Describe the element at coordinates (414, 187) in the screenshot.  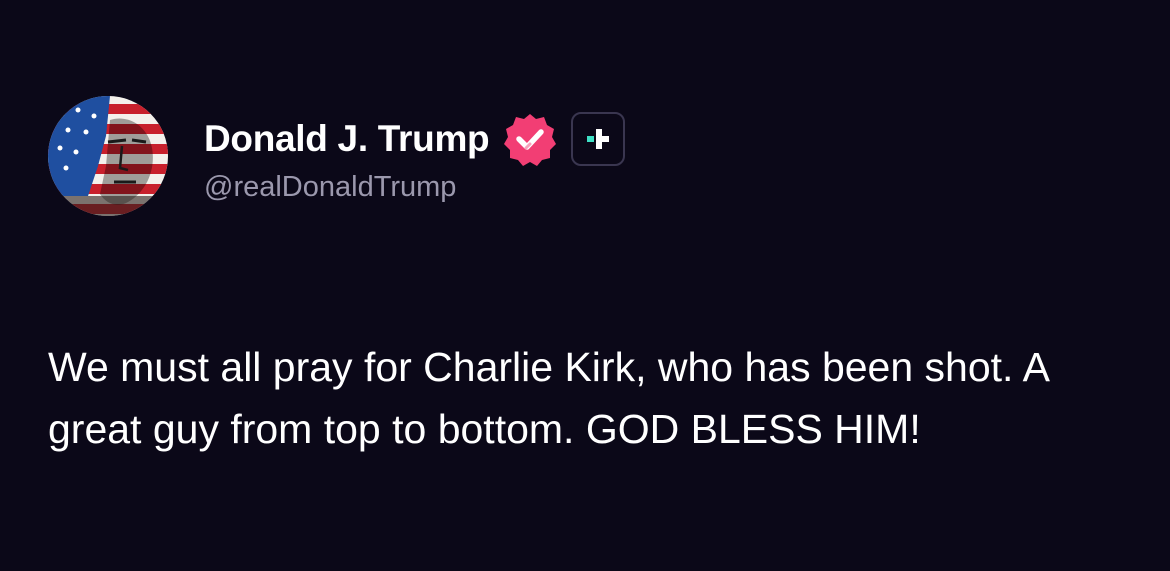
I see `user-handle: @realDonaldTrump` at that location.